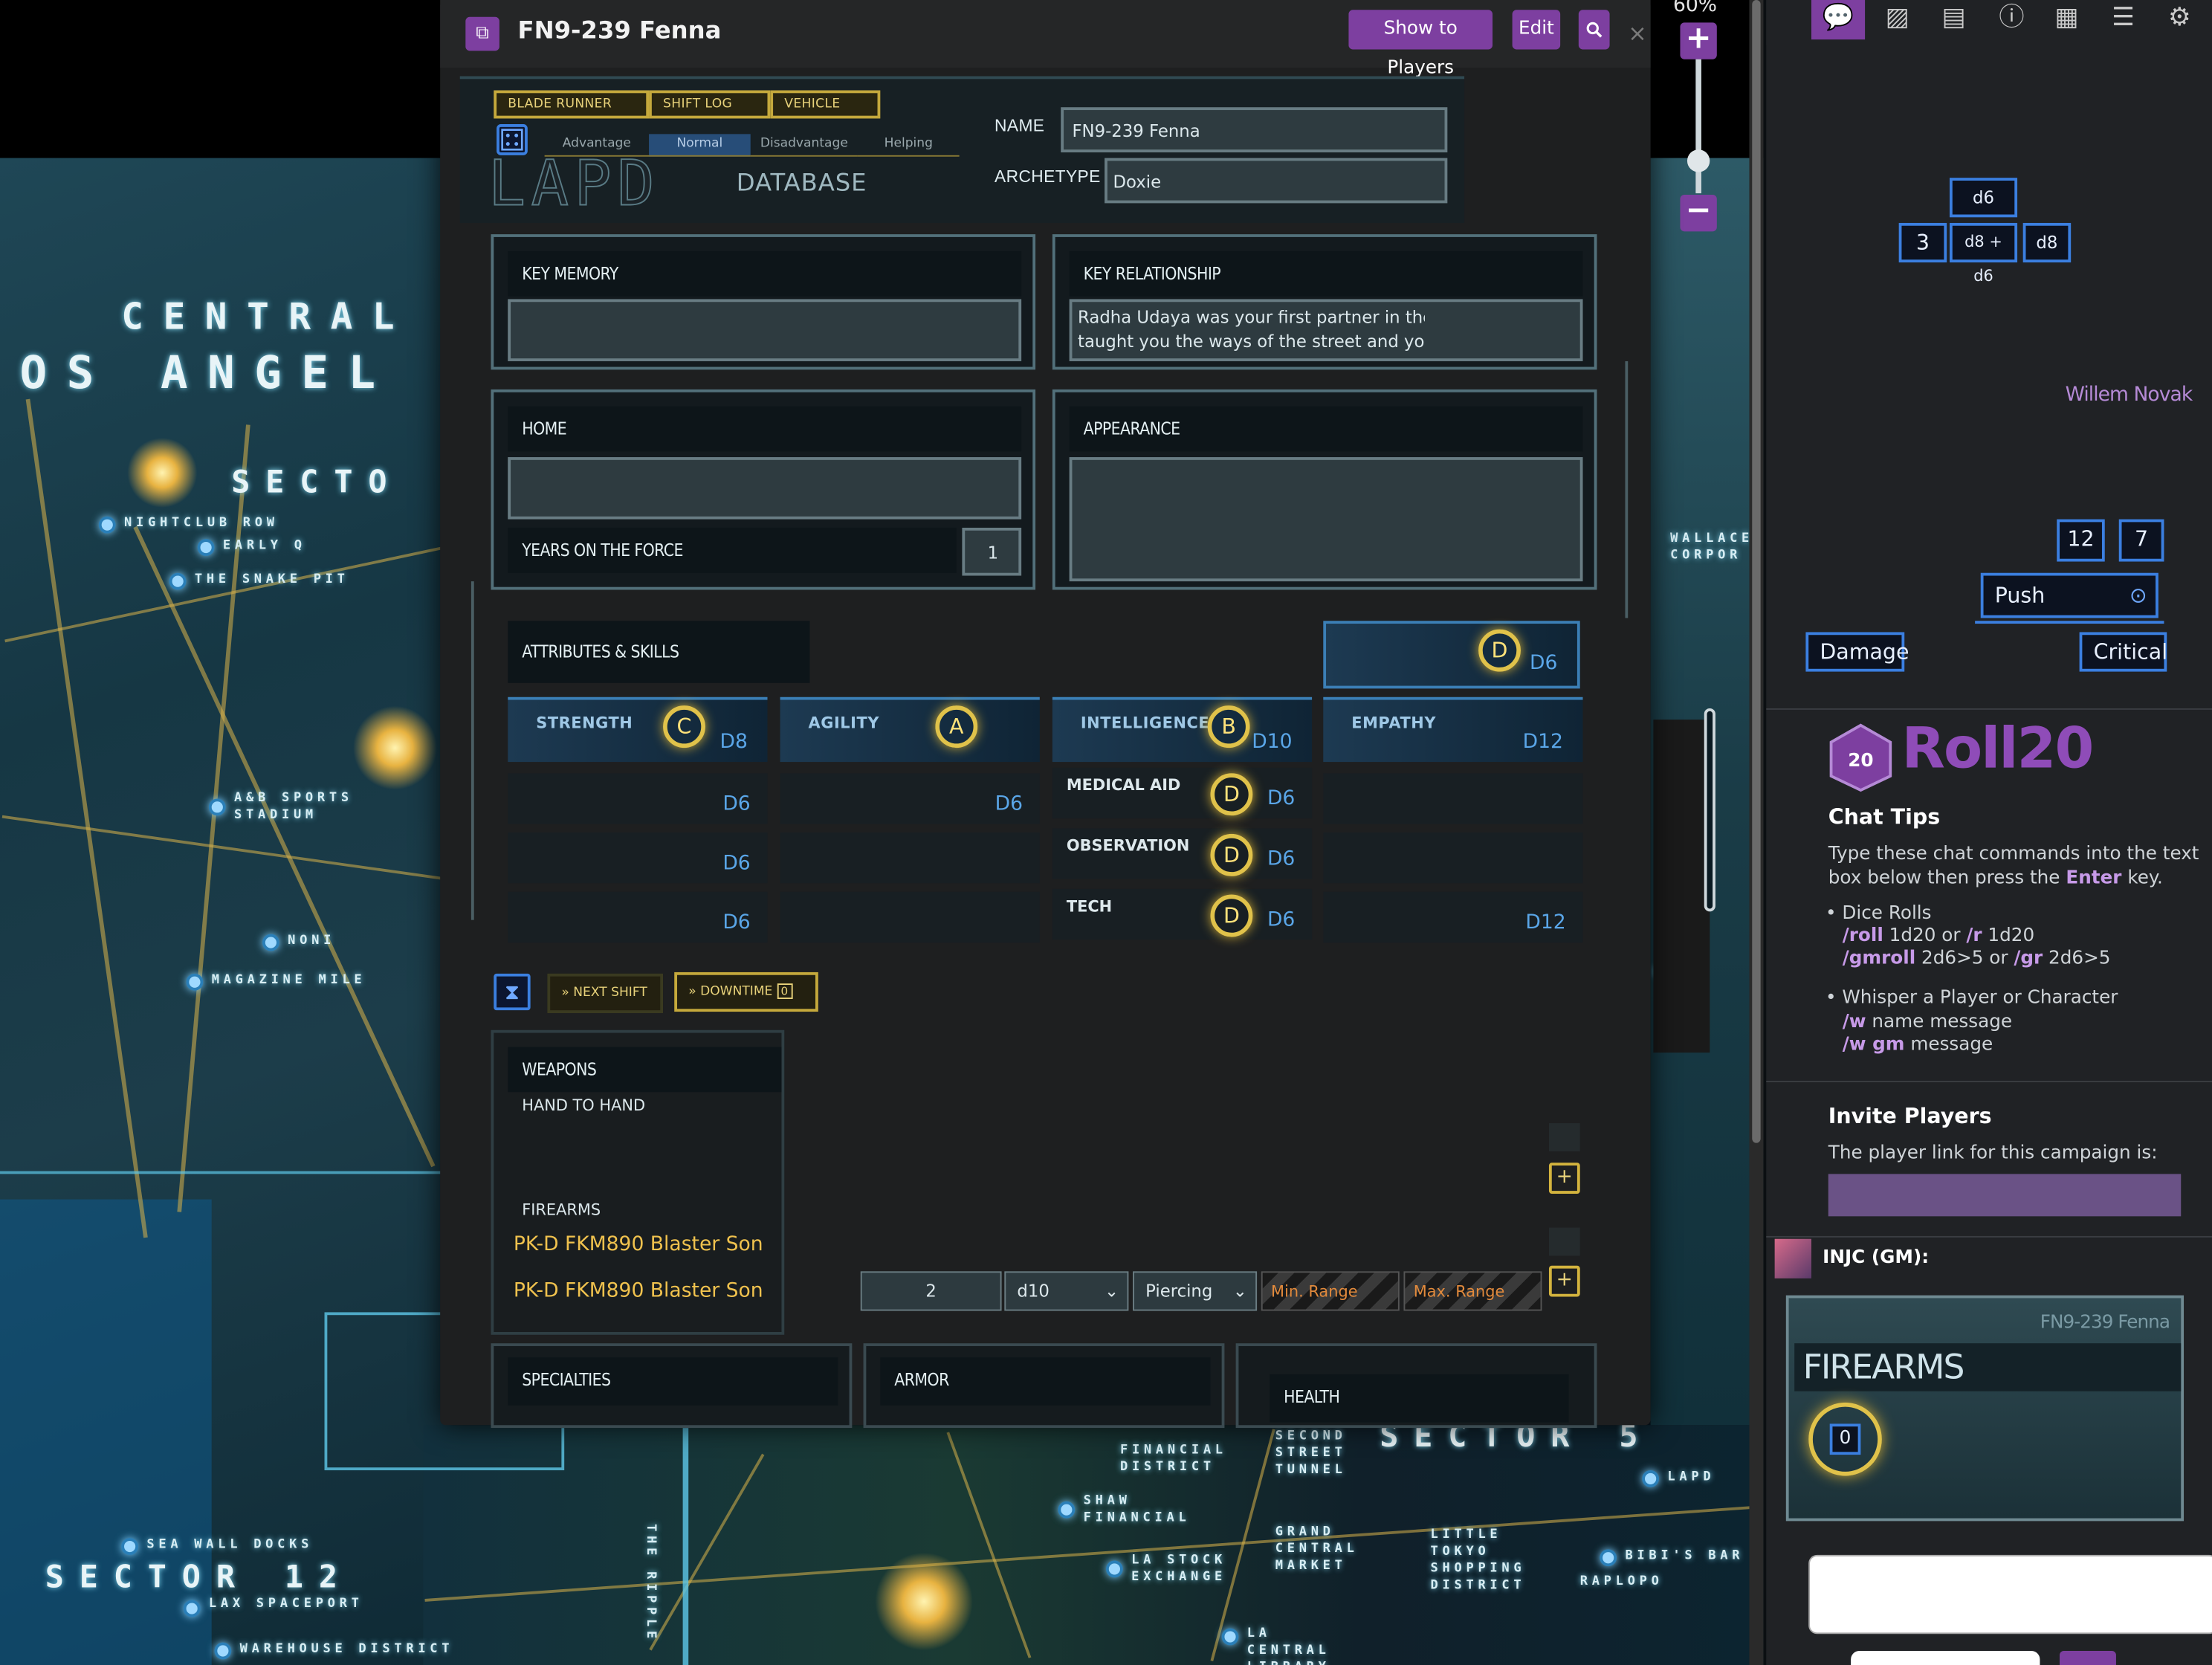 This screenshot has width=2212, height=1665. Describe the element at coordinates (992, 551) in the screenshot. I see `years-input: 1` at that location.